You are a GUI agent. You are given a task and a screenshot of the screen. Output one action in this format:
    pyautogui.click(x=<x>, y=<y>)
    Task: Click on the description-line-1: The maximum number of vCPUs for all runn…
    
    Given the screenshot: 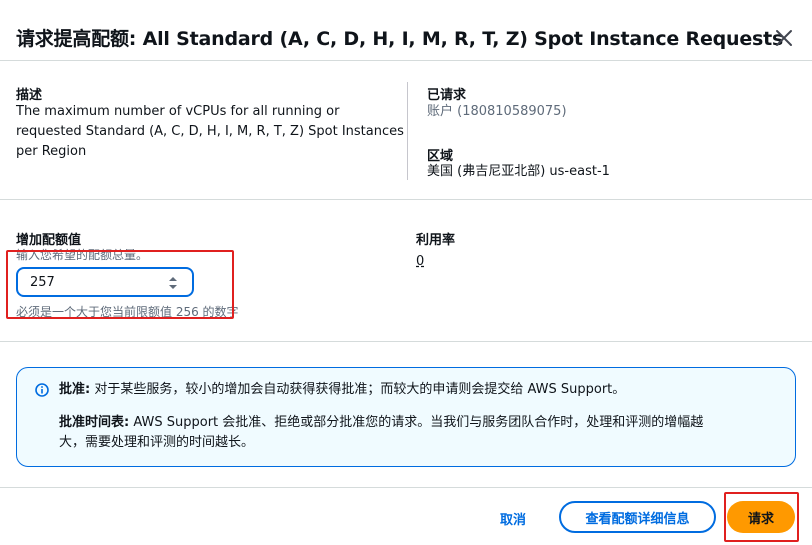 What is the action you would take?
    pyautogui.click(x=178, y=111)
    